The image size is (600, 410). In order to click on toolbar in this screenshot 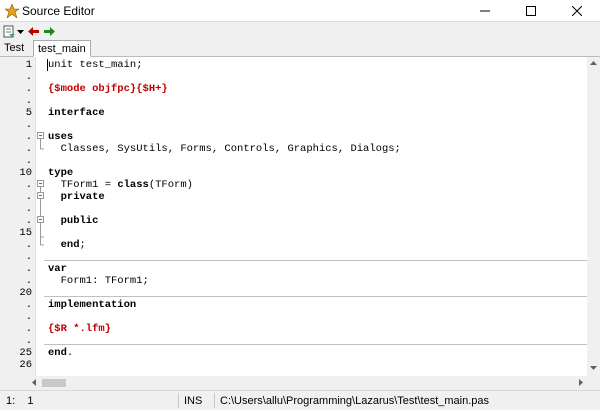, I will do `click(300, 31)`.